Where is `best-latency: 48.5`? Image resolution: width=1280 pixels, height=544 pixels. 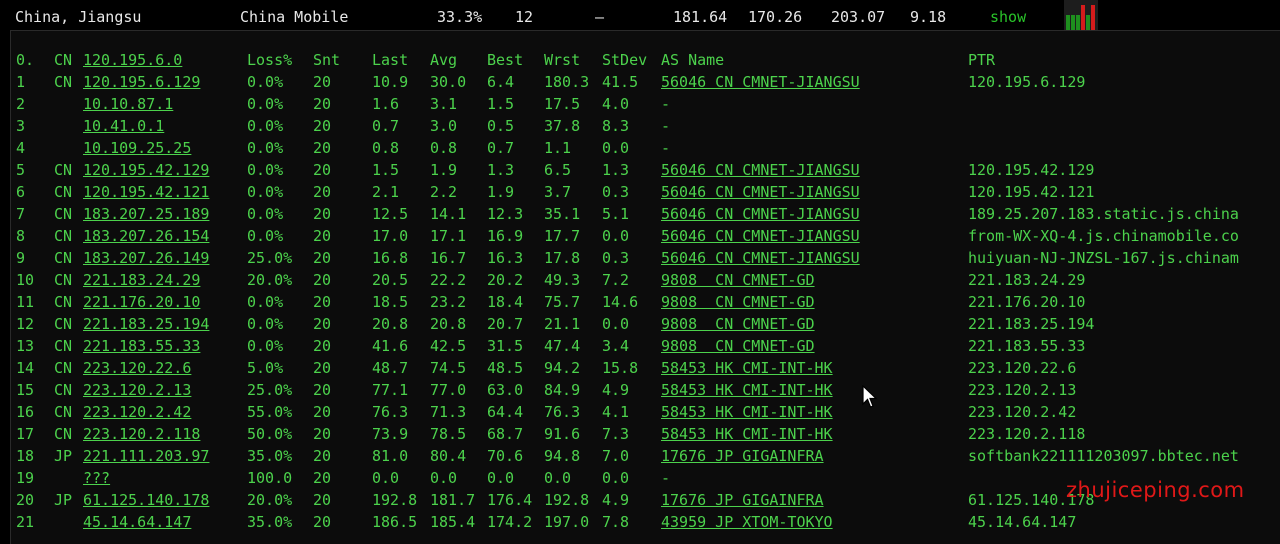 best-latency: 48.5 is located at coordinates (505, 368).